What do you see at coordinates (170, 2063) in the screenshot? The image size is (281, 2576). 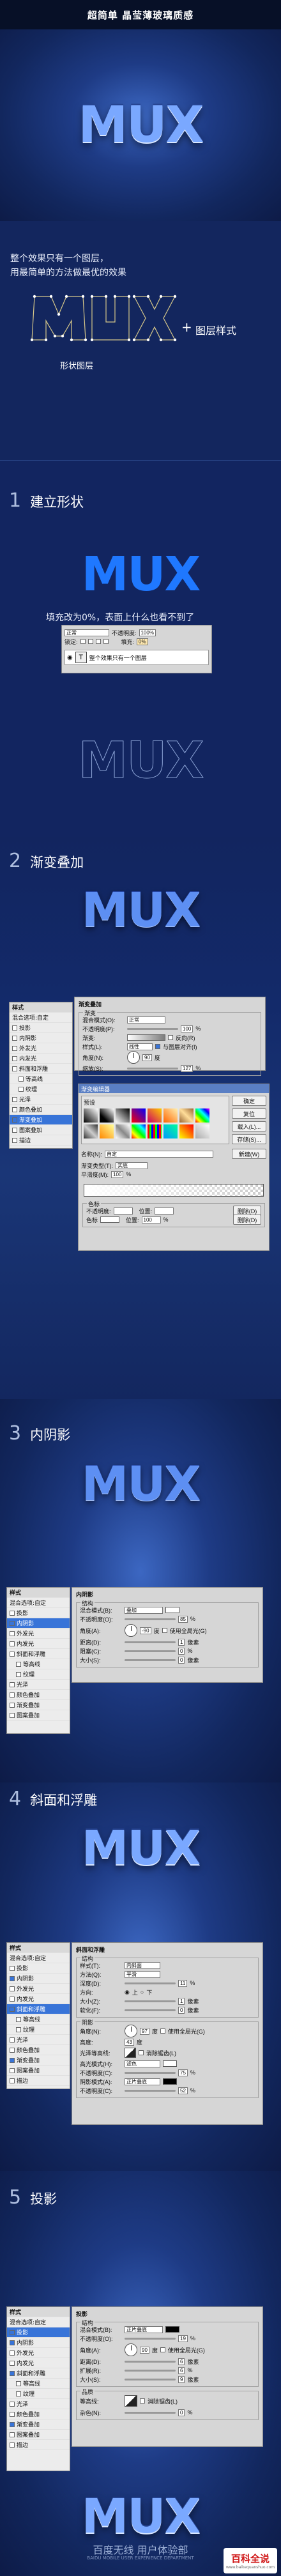 I see `highlight-color-swatch` at bounding box center [170, 2063].